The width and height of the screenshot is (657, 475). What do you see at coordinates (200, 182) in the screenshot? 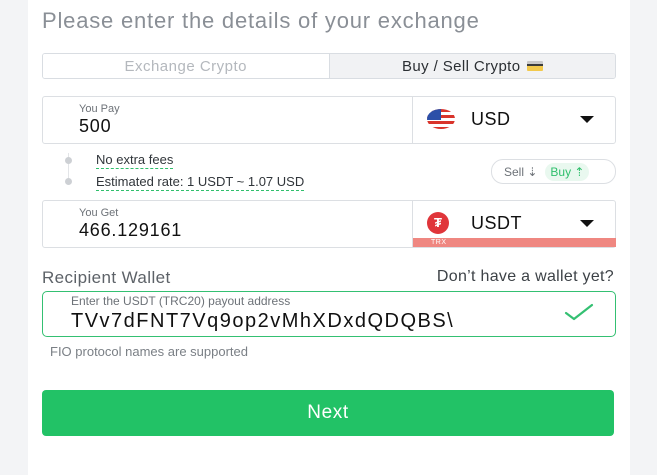
I see `estimated-rate-text: Estimated rate: 1 USDT ~ 1.07 USD` at bounding box center [200, 182].